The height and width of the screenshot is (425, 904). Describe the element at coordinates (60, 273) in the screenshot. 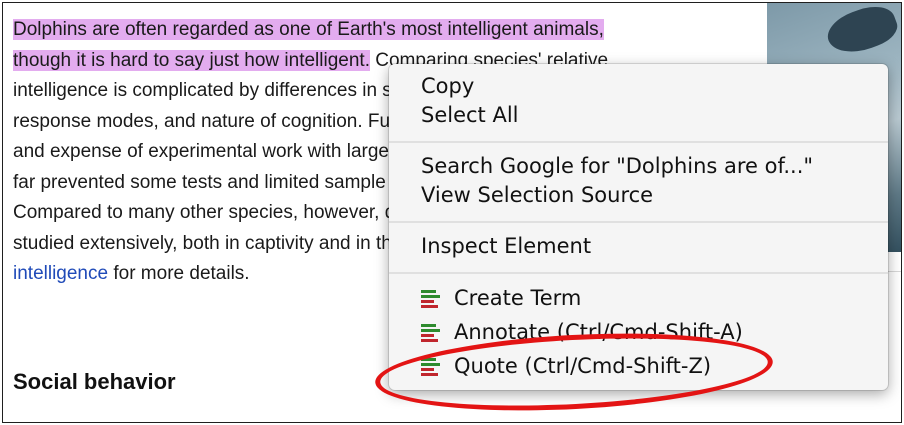

I see `intelligence-link: intelligence` at that location.